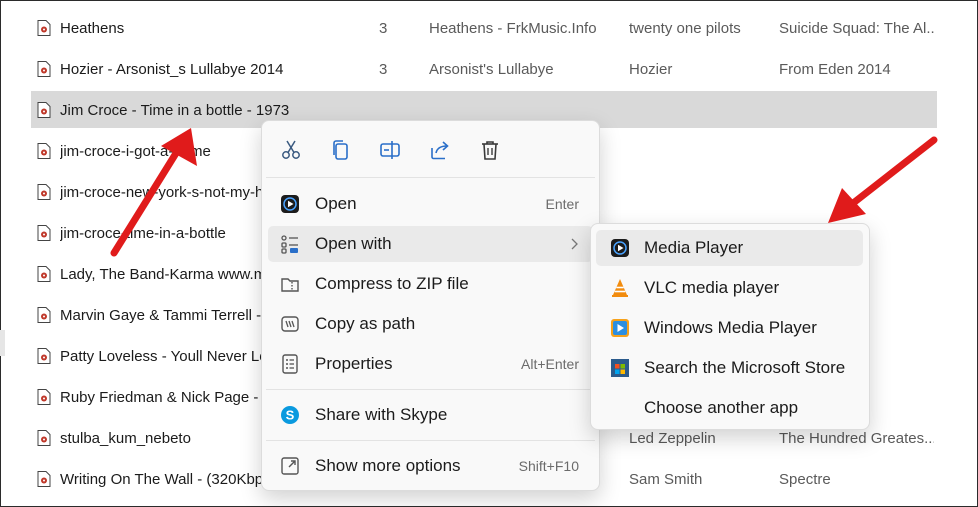  Describe the element at coordinates (672, 438) in the screenshot. I see `track-artist: Led Zeppelin` at that location.